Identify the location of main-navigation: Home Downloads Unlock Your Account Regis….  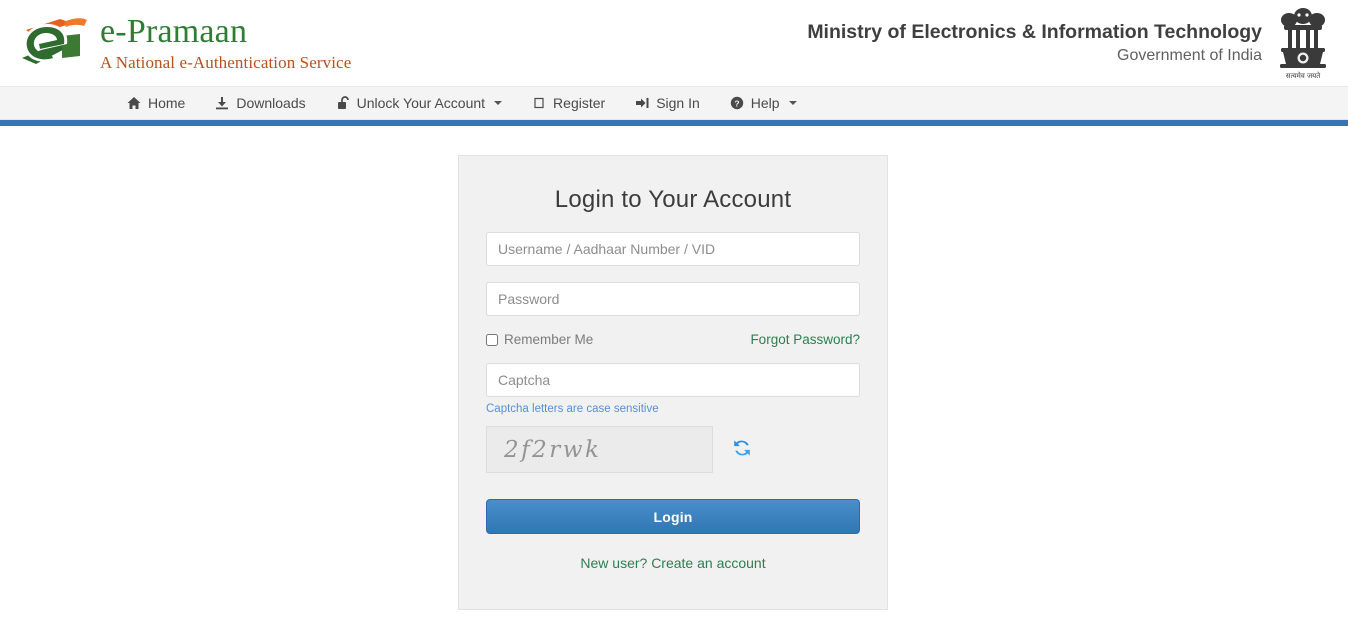
(674, 103).